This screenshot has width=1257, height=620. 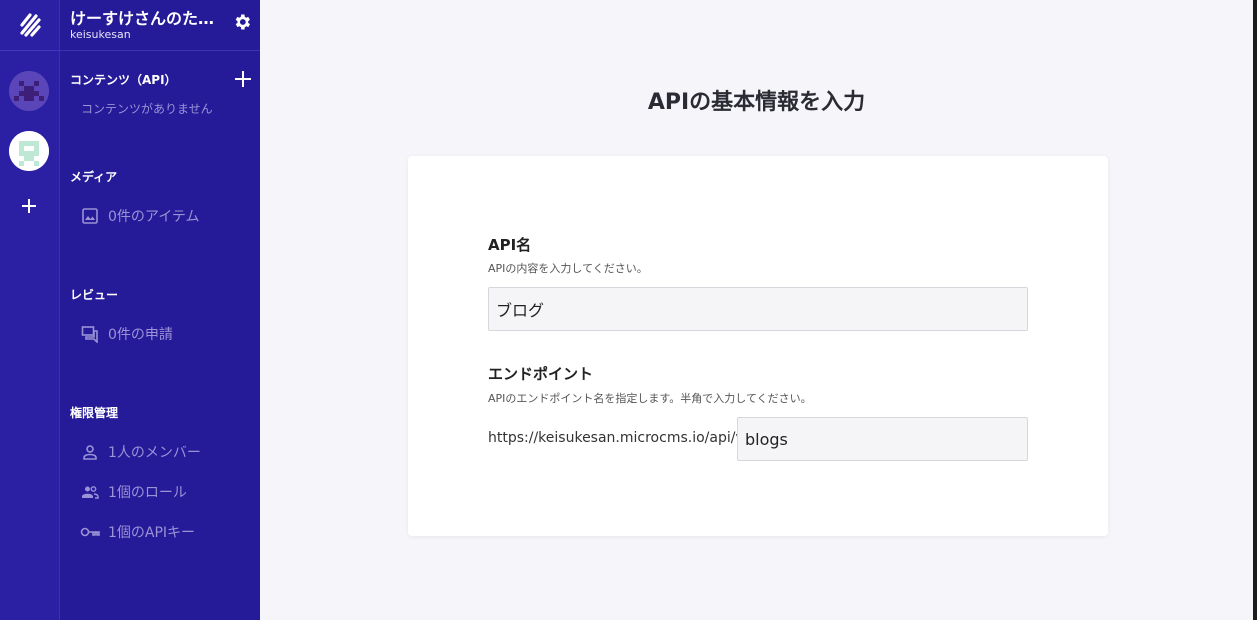 I want to click on window-edge, so click(x=1255, y=310).